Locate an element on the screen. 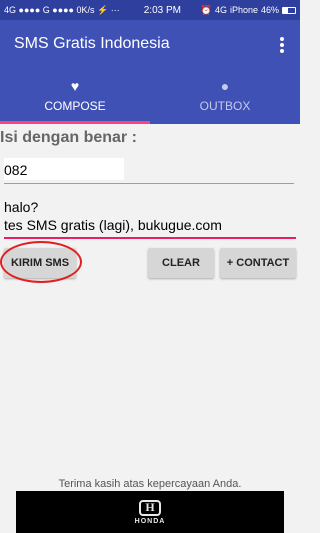 The image size is (320, 533). heart-icon: ♥ is located at coordinates (75, 86).